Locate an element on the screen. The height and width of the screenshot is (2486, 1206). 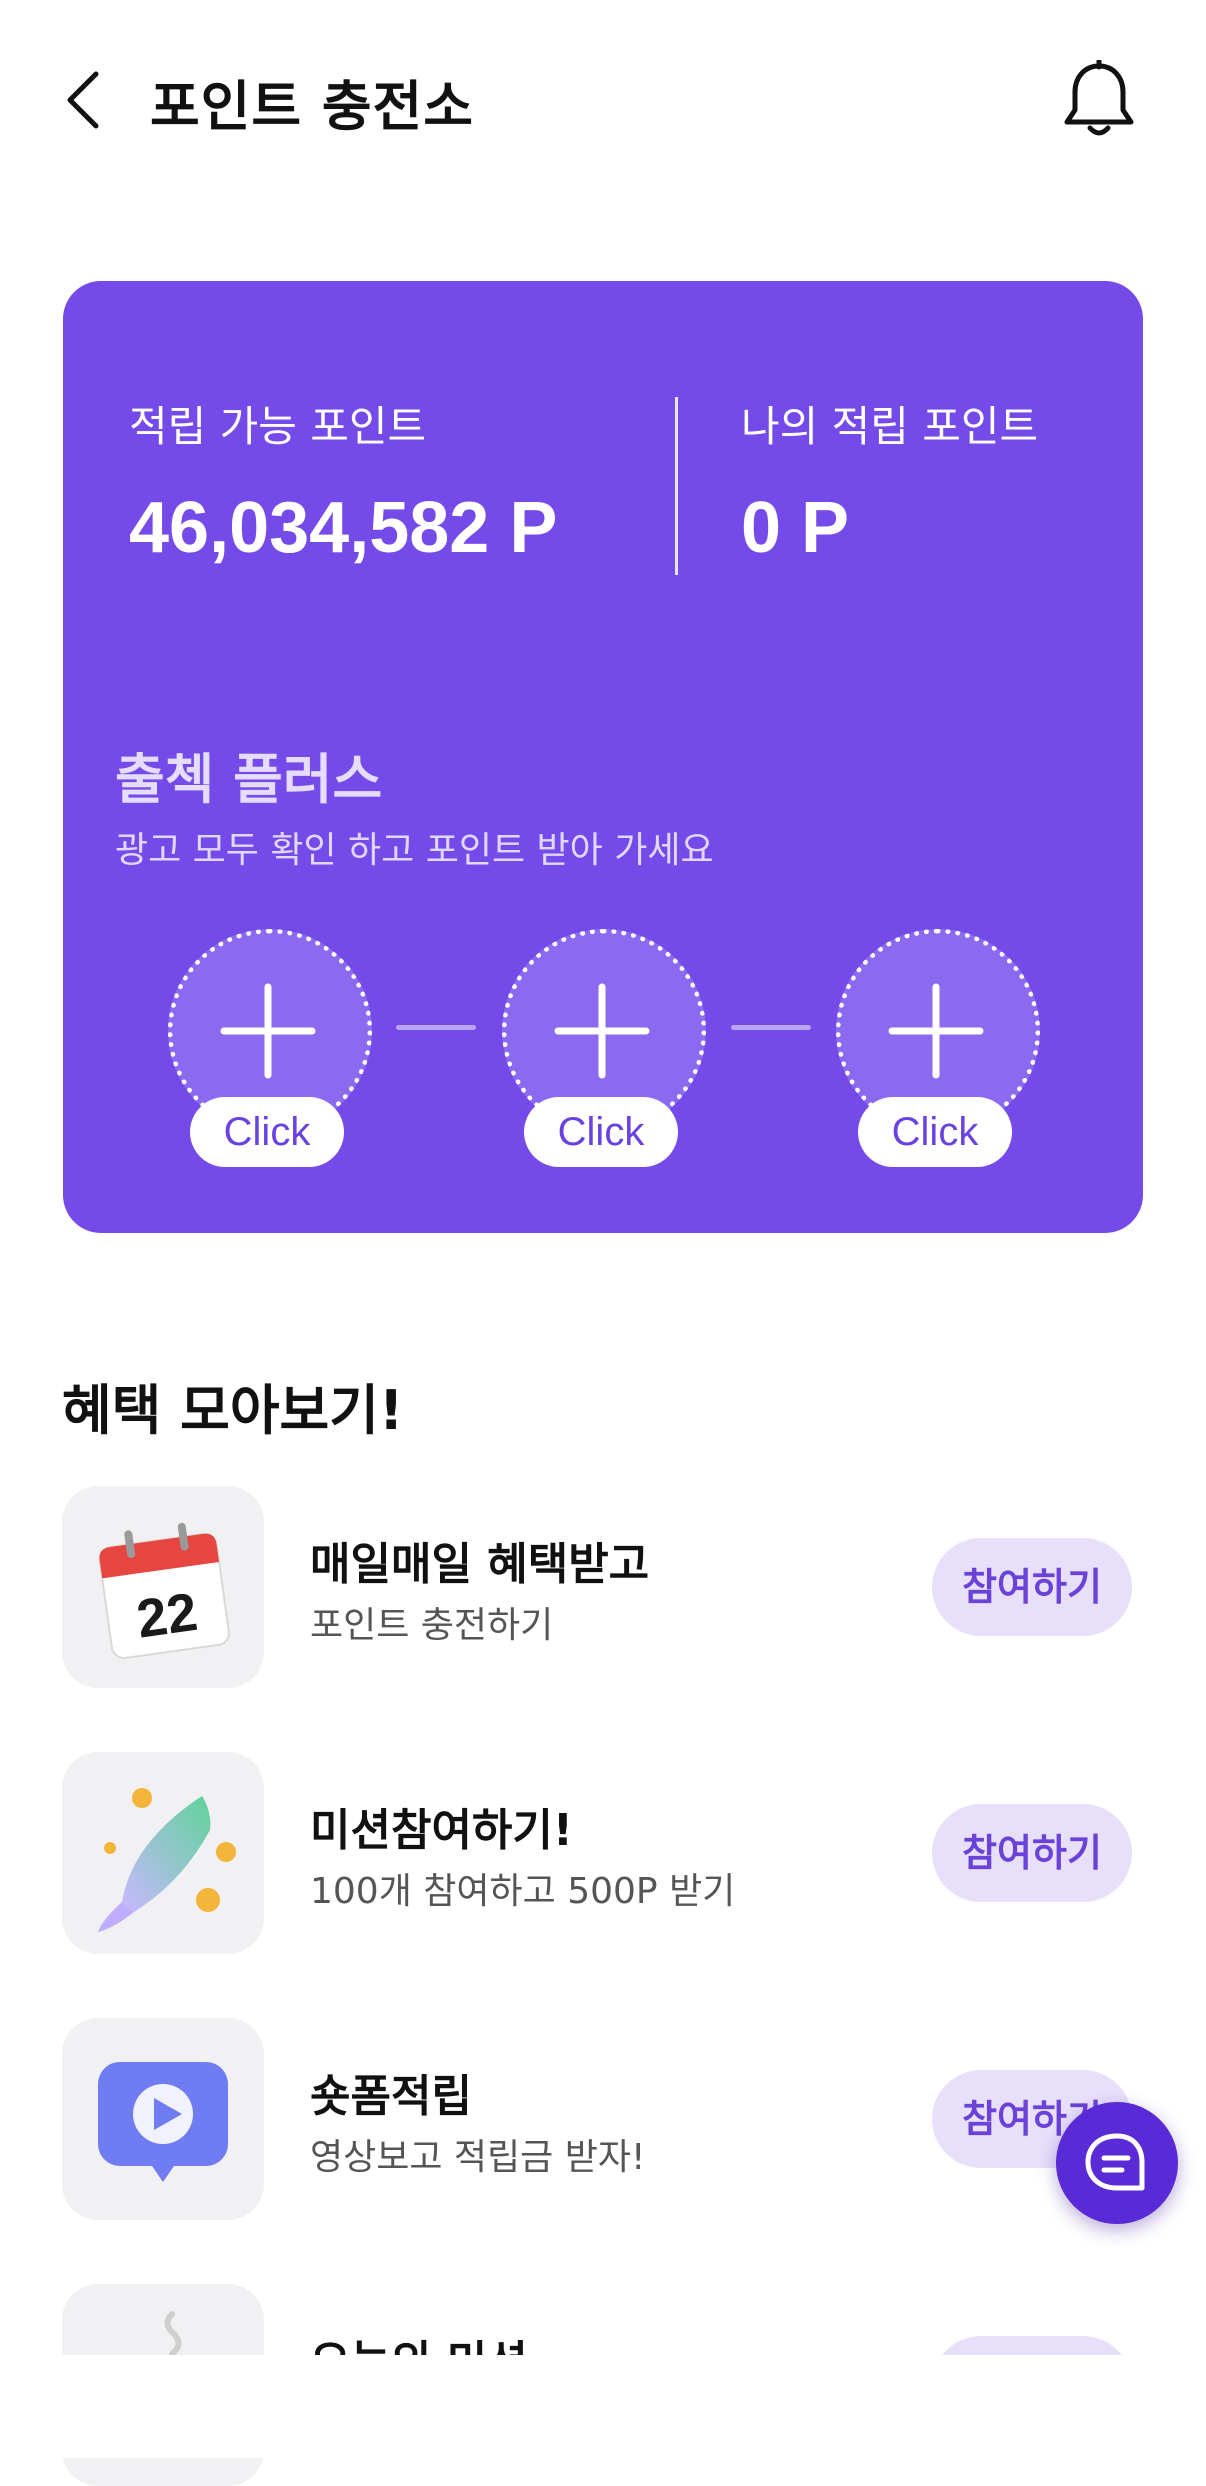
bell-icon is located at coordinates (1099, 97).